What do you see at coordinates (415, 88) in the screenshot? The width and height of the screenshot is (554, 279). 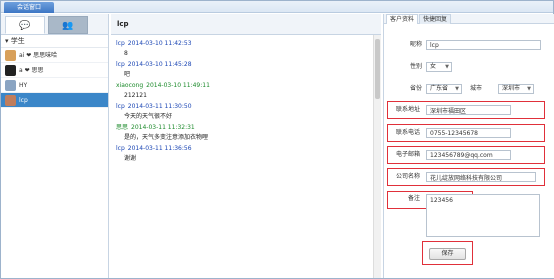 I see `province-label: 省份` at bounding box center [415, 88].